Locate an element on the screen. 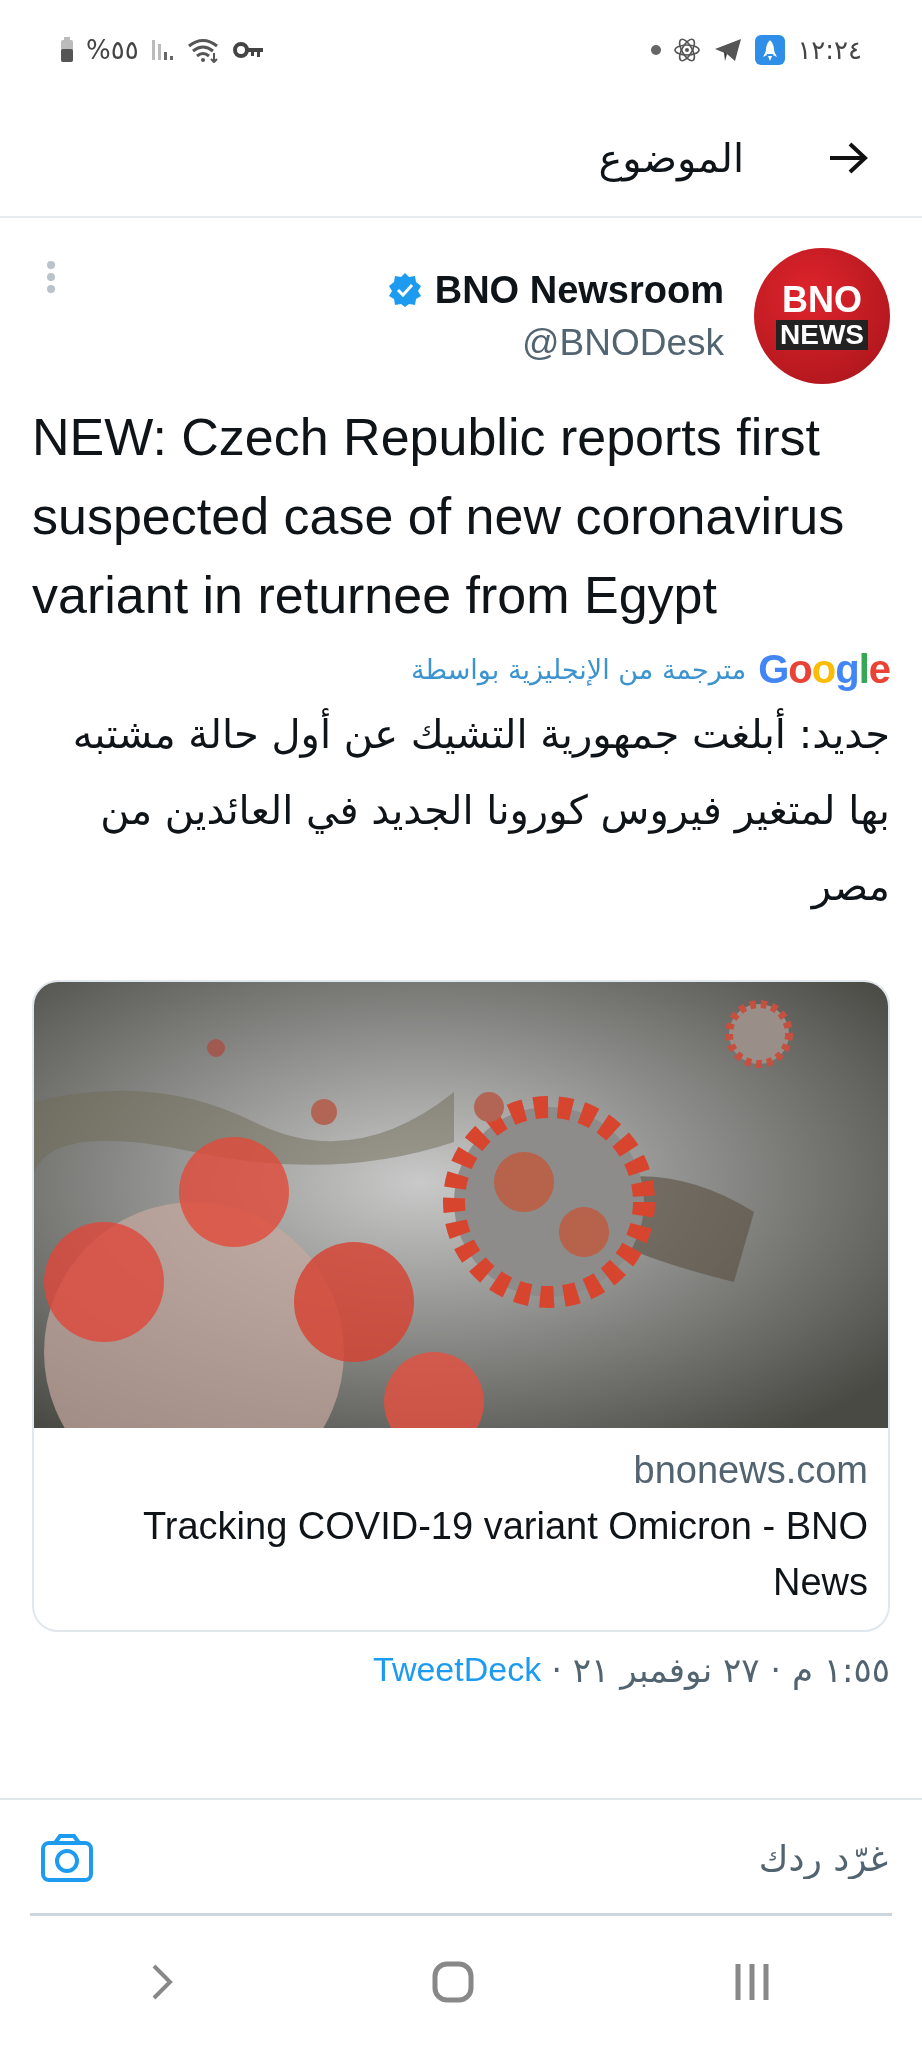 The width and height of the screenshot is (922, 2048). more-icon is located at coordinates (51, 277).